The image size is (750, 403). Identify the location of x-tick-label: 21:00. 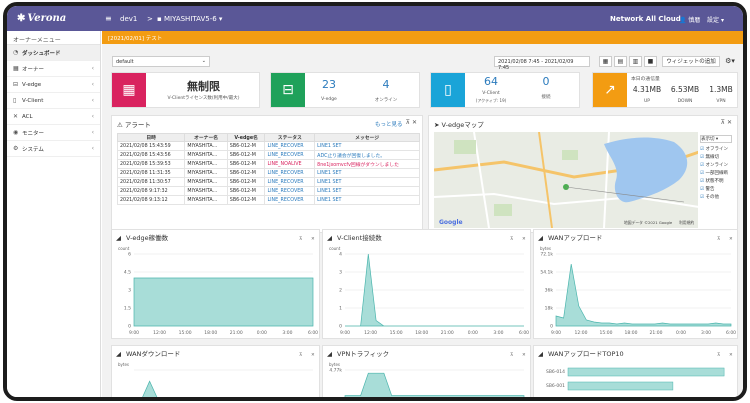
(236, 333).